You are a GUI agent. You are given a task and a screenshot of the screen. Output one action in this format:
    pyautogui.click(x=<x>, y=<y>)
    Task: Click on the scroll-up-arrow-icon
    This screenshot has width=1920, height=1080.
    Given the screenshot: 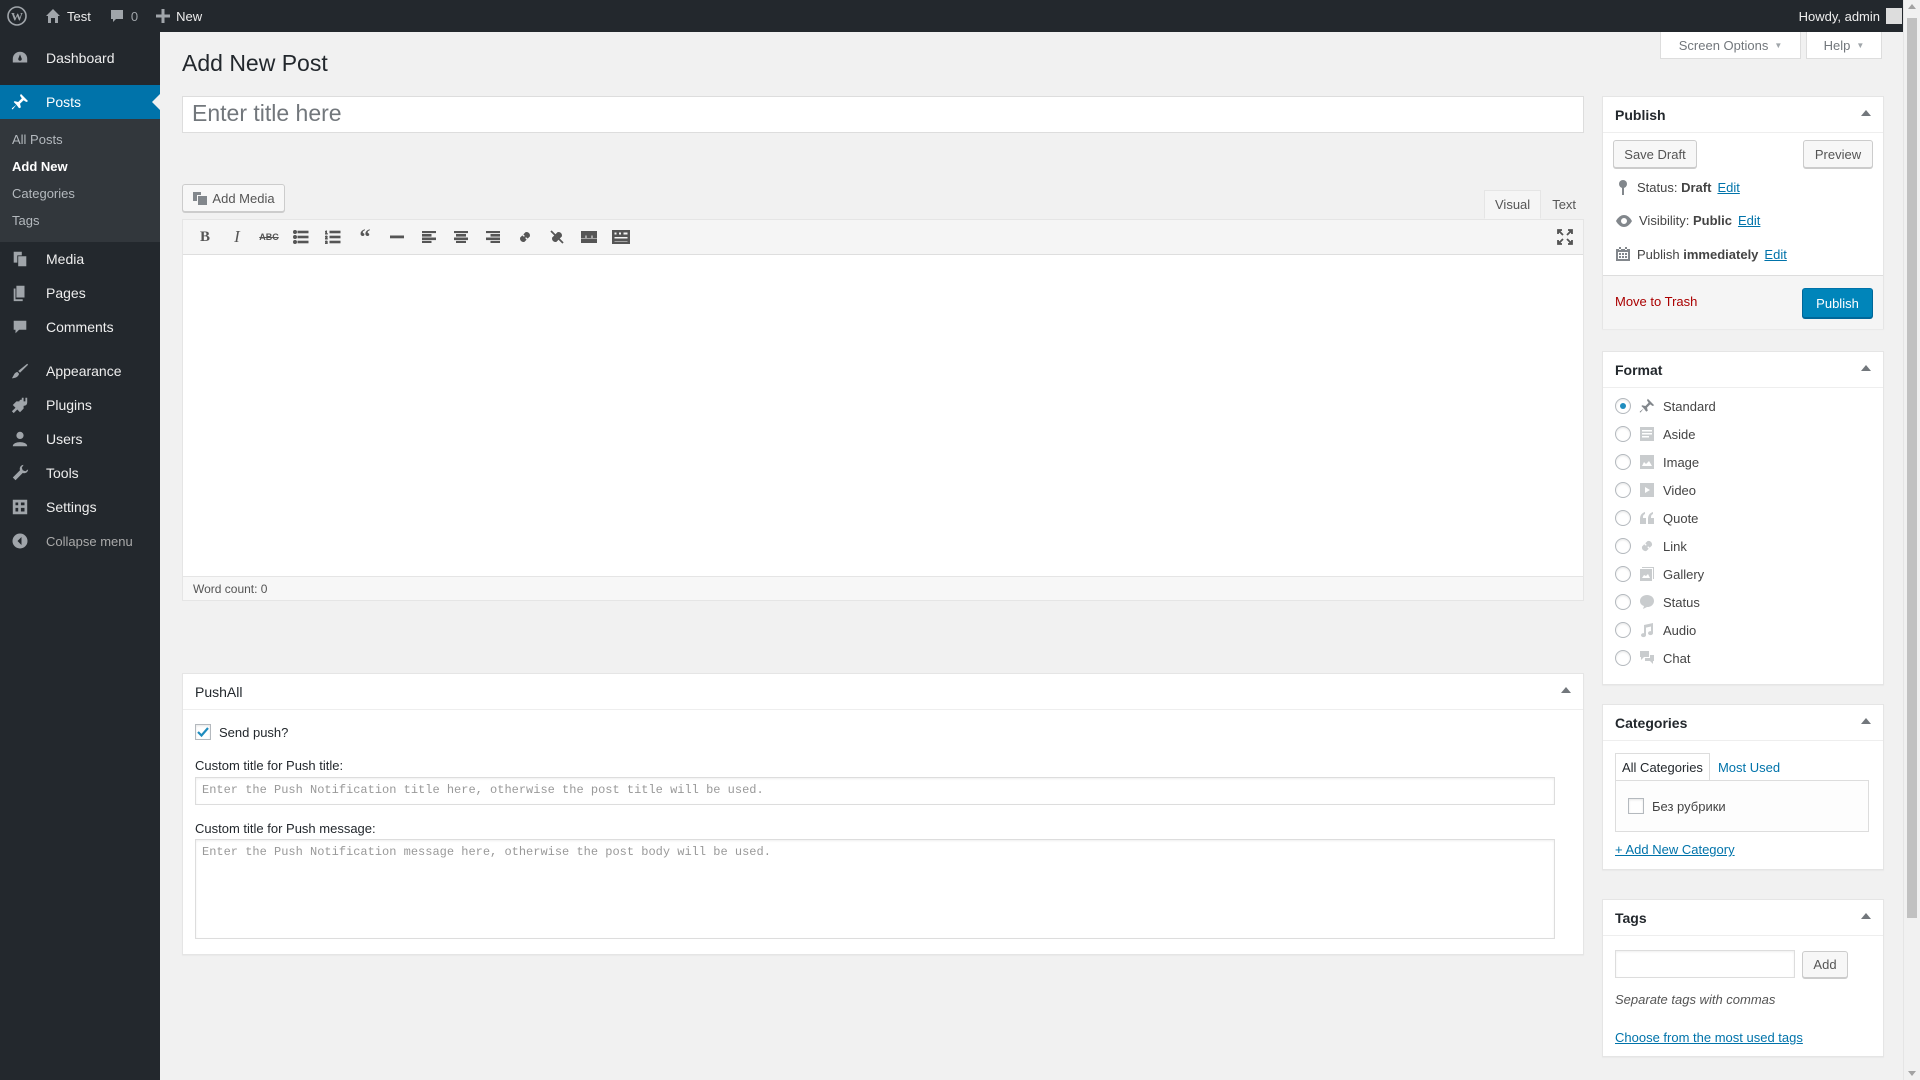 What is the action you would take?
    pyautogui.click(x=1912, y=6)
    